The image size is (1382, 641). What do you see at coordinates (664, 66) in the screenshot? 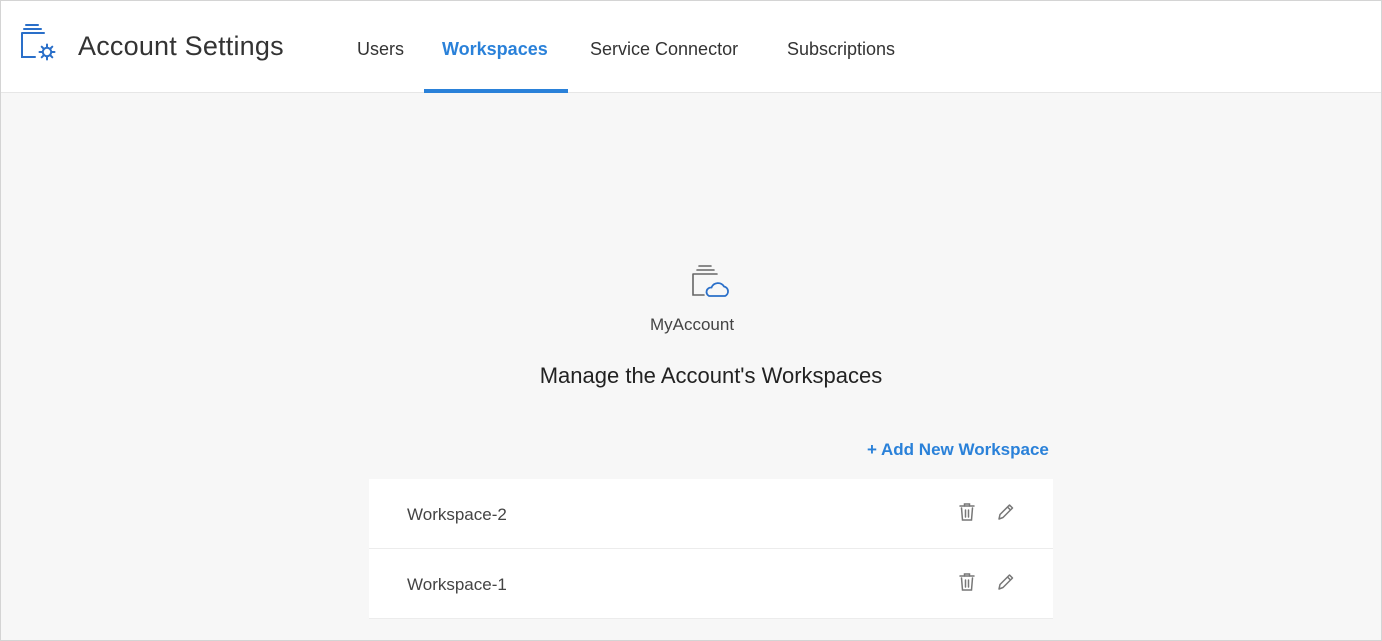
I see `tab-service-connector: Service Connector` at bounding box center [664, 66].